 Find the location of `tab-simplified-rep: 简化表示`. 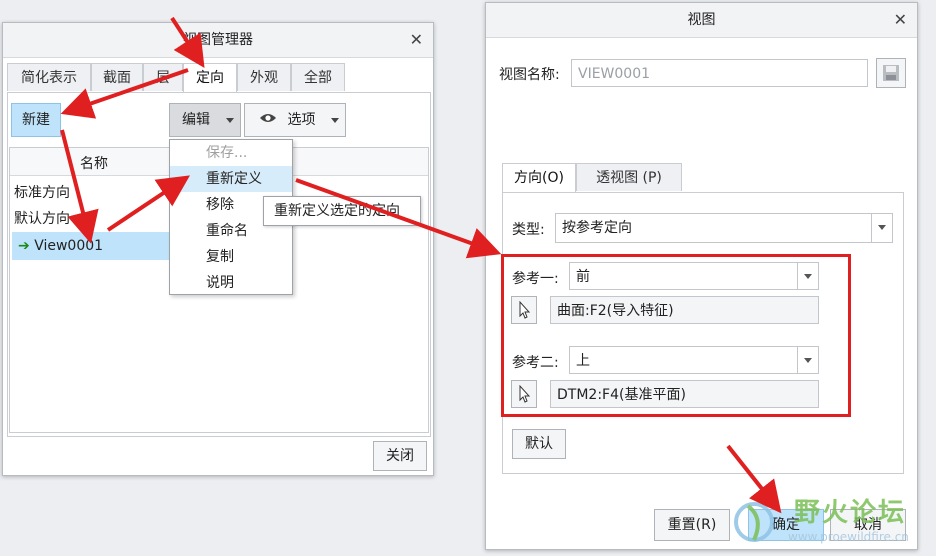

tab-simplified-rep: 简化表示 is located at coordinates (49, 77).